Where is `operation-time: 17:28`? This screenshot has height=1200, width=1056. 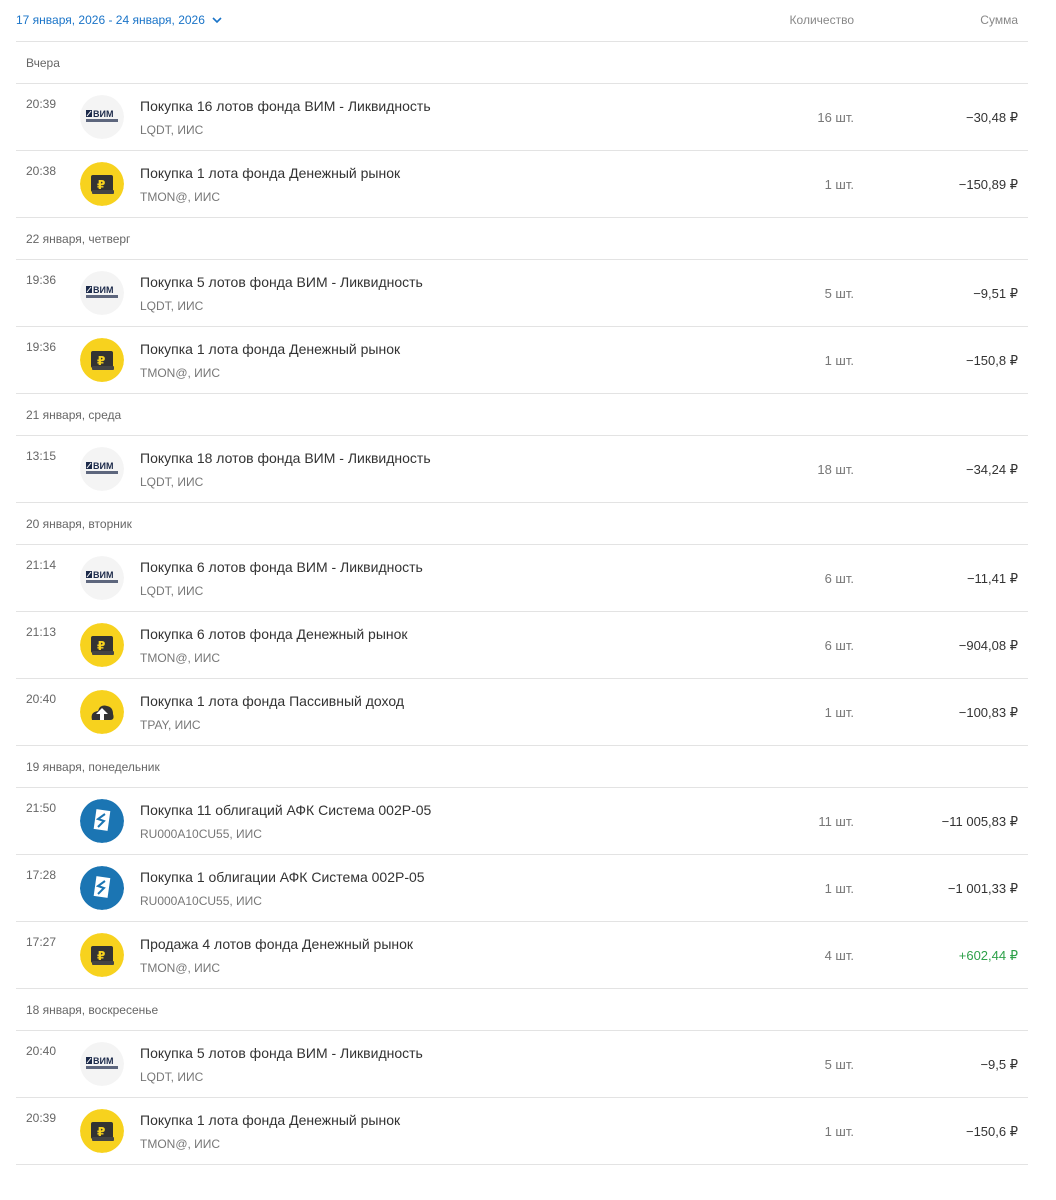 operation-time: 17:28 is located at coordinates (41, 875).